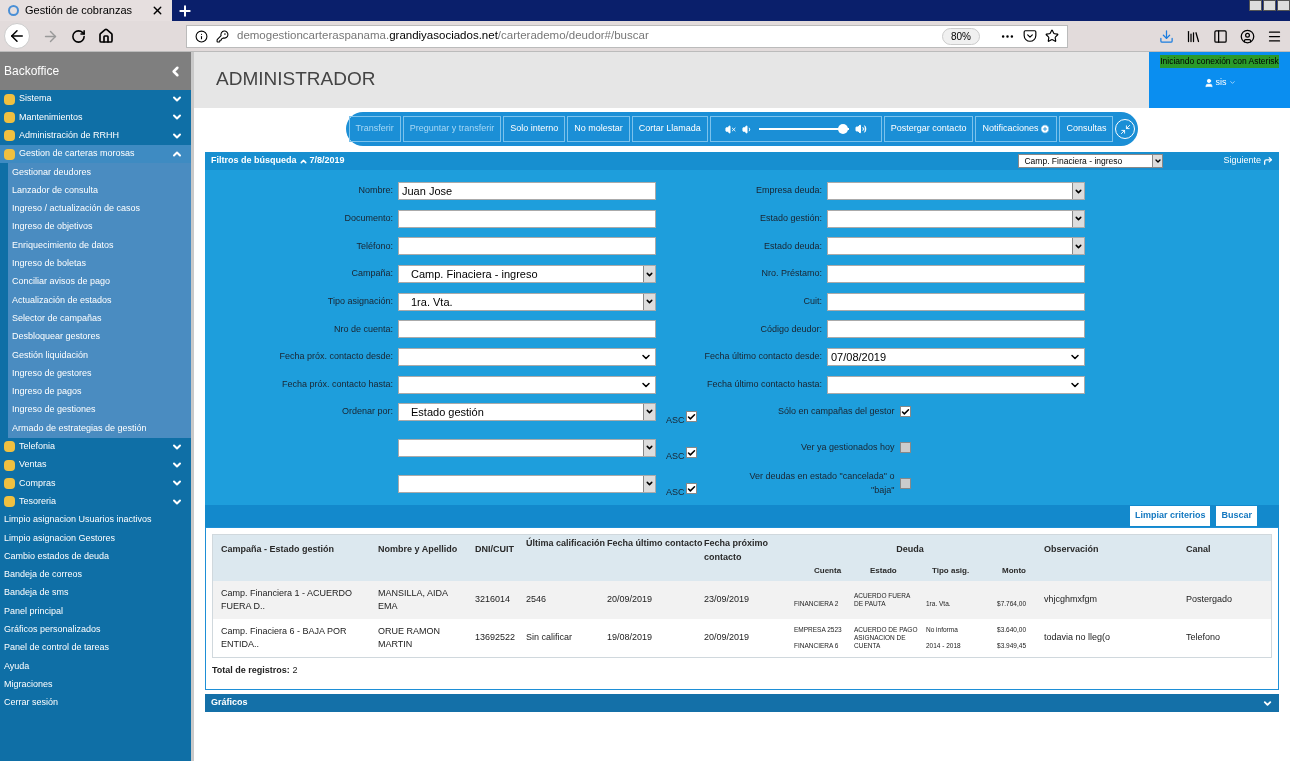 This screenshot has height=761, width=1290. What do you see at coordinates (99, 373) in the screenshot?
I see `submenu-item: Ingreso de gestores` at bounding box center [99, 373].